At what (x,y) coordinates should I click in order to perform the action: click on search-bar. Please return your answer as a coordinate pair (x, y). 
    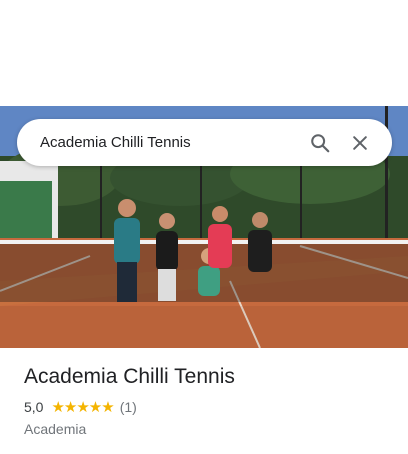
    Looking at the image, I should click on (204, 142).